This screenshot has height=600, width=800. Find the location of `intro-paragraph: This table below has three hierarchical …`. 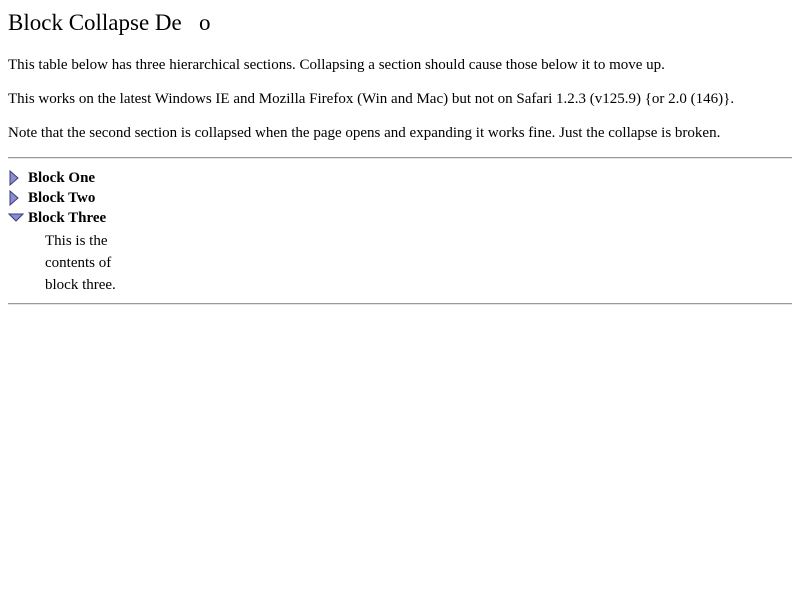

intro-paragraph: This table below has three hierarchical … is located at coordinates (336, 65).